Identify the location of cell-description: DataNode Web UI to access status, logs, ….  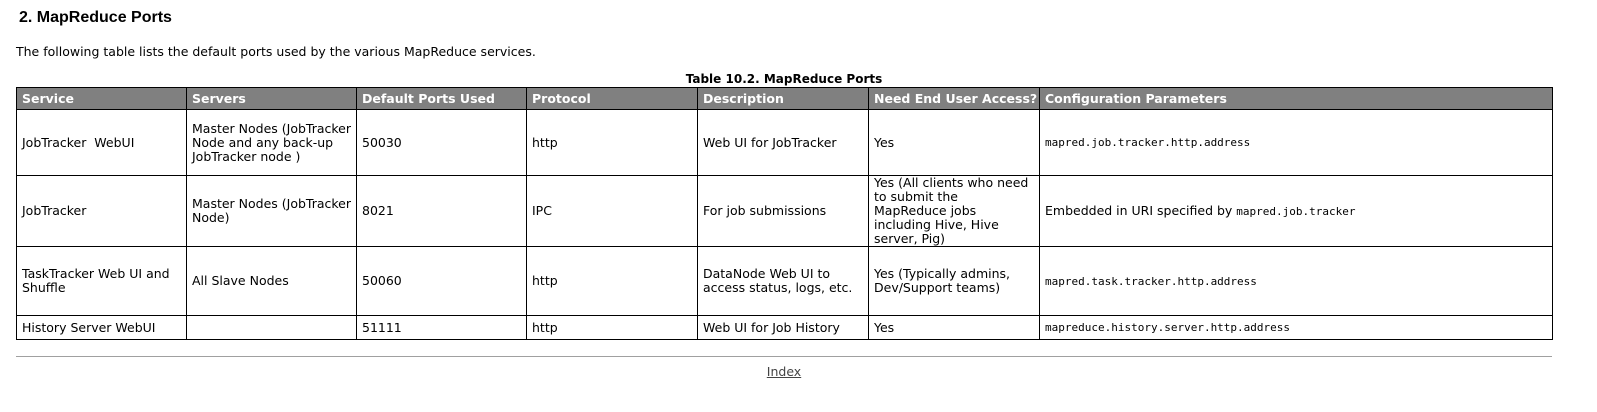
(783, 281).